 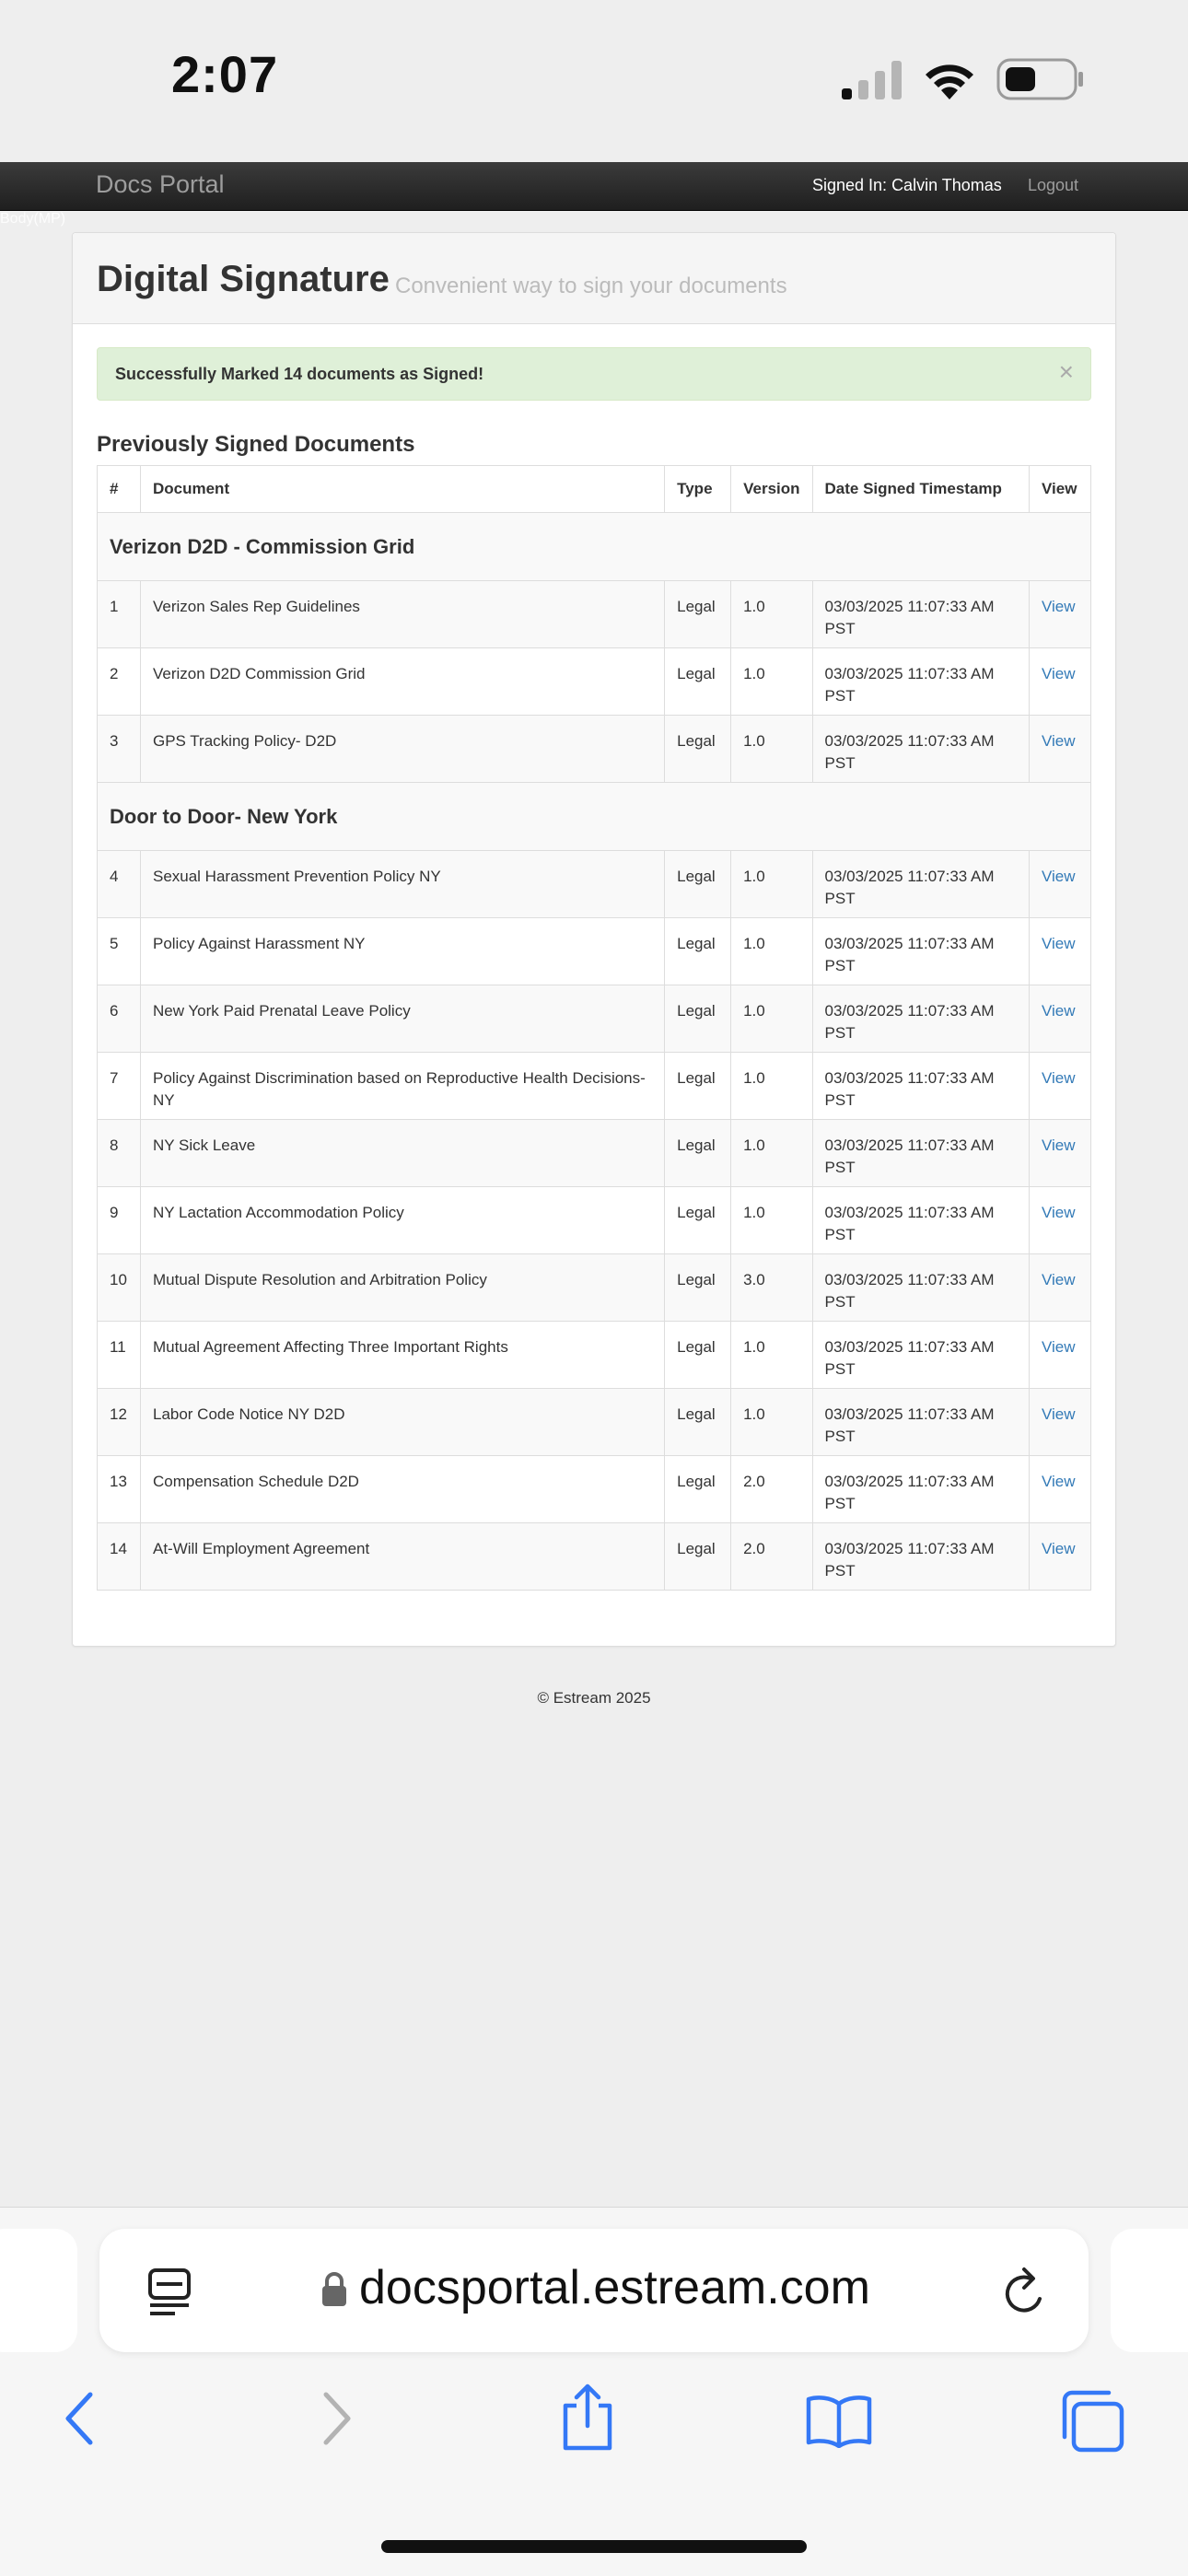 What do you see at coordinates (119, 1287) in the screenshot?
I see `row-number: 10` at bounding box center [119, 1287].